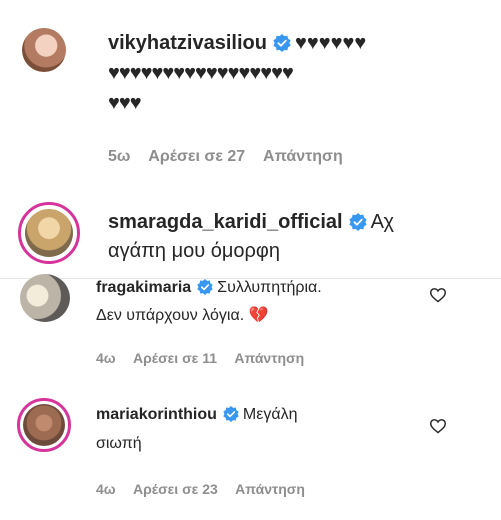  What do you see at coordinates (201, 73) in the screenshot?
I see `comment-text: ♥♥♥♥♥♥♥♥♥♥♥♥♥♥♥♥♥` at bounding box center [201, 73].